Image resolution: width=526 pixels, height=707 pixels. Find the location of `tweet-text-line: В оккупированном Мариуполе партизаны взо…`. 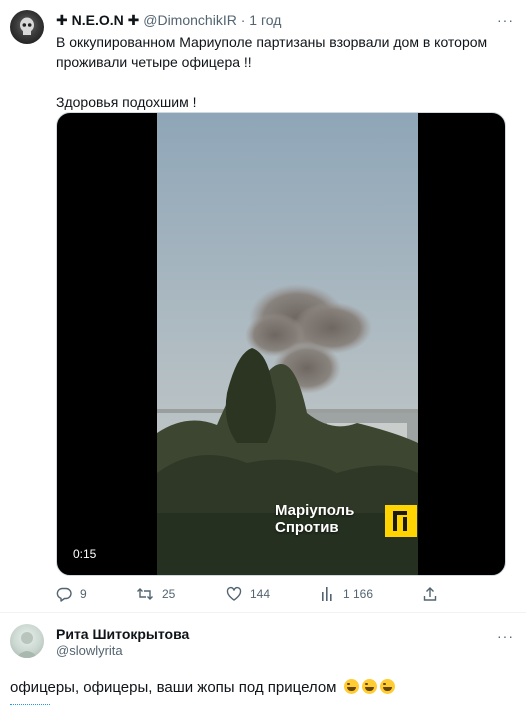

tweet-text-line: В оккупированном Мариуполе партизаны взо… is located at coordinates (272, 52).